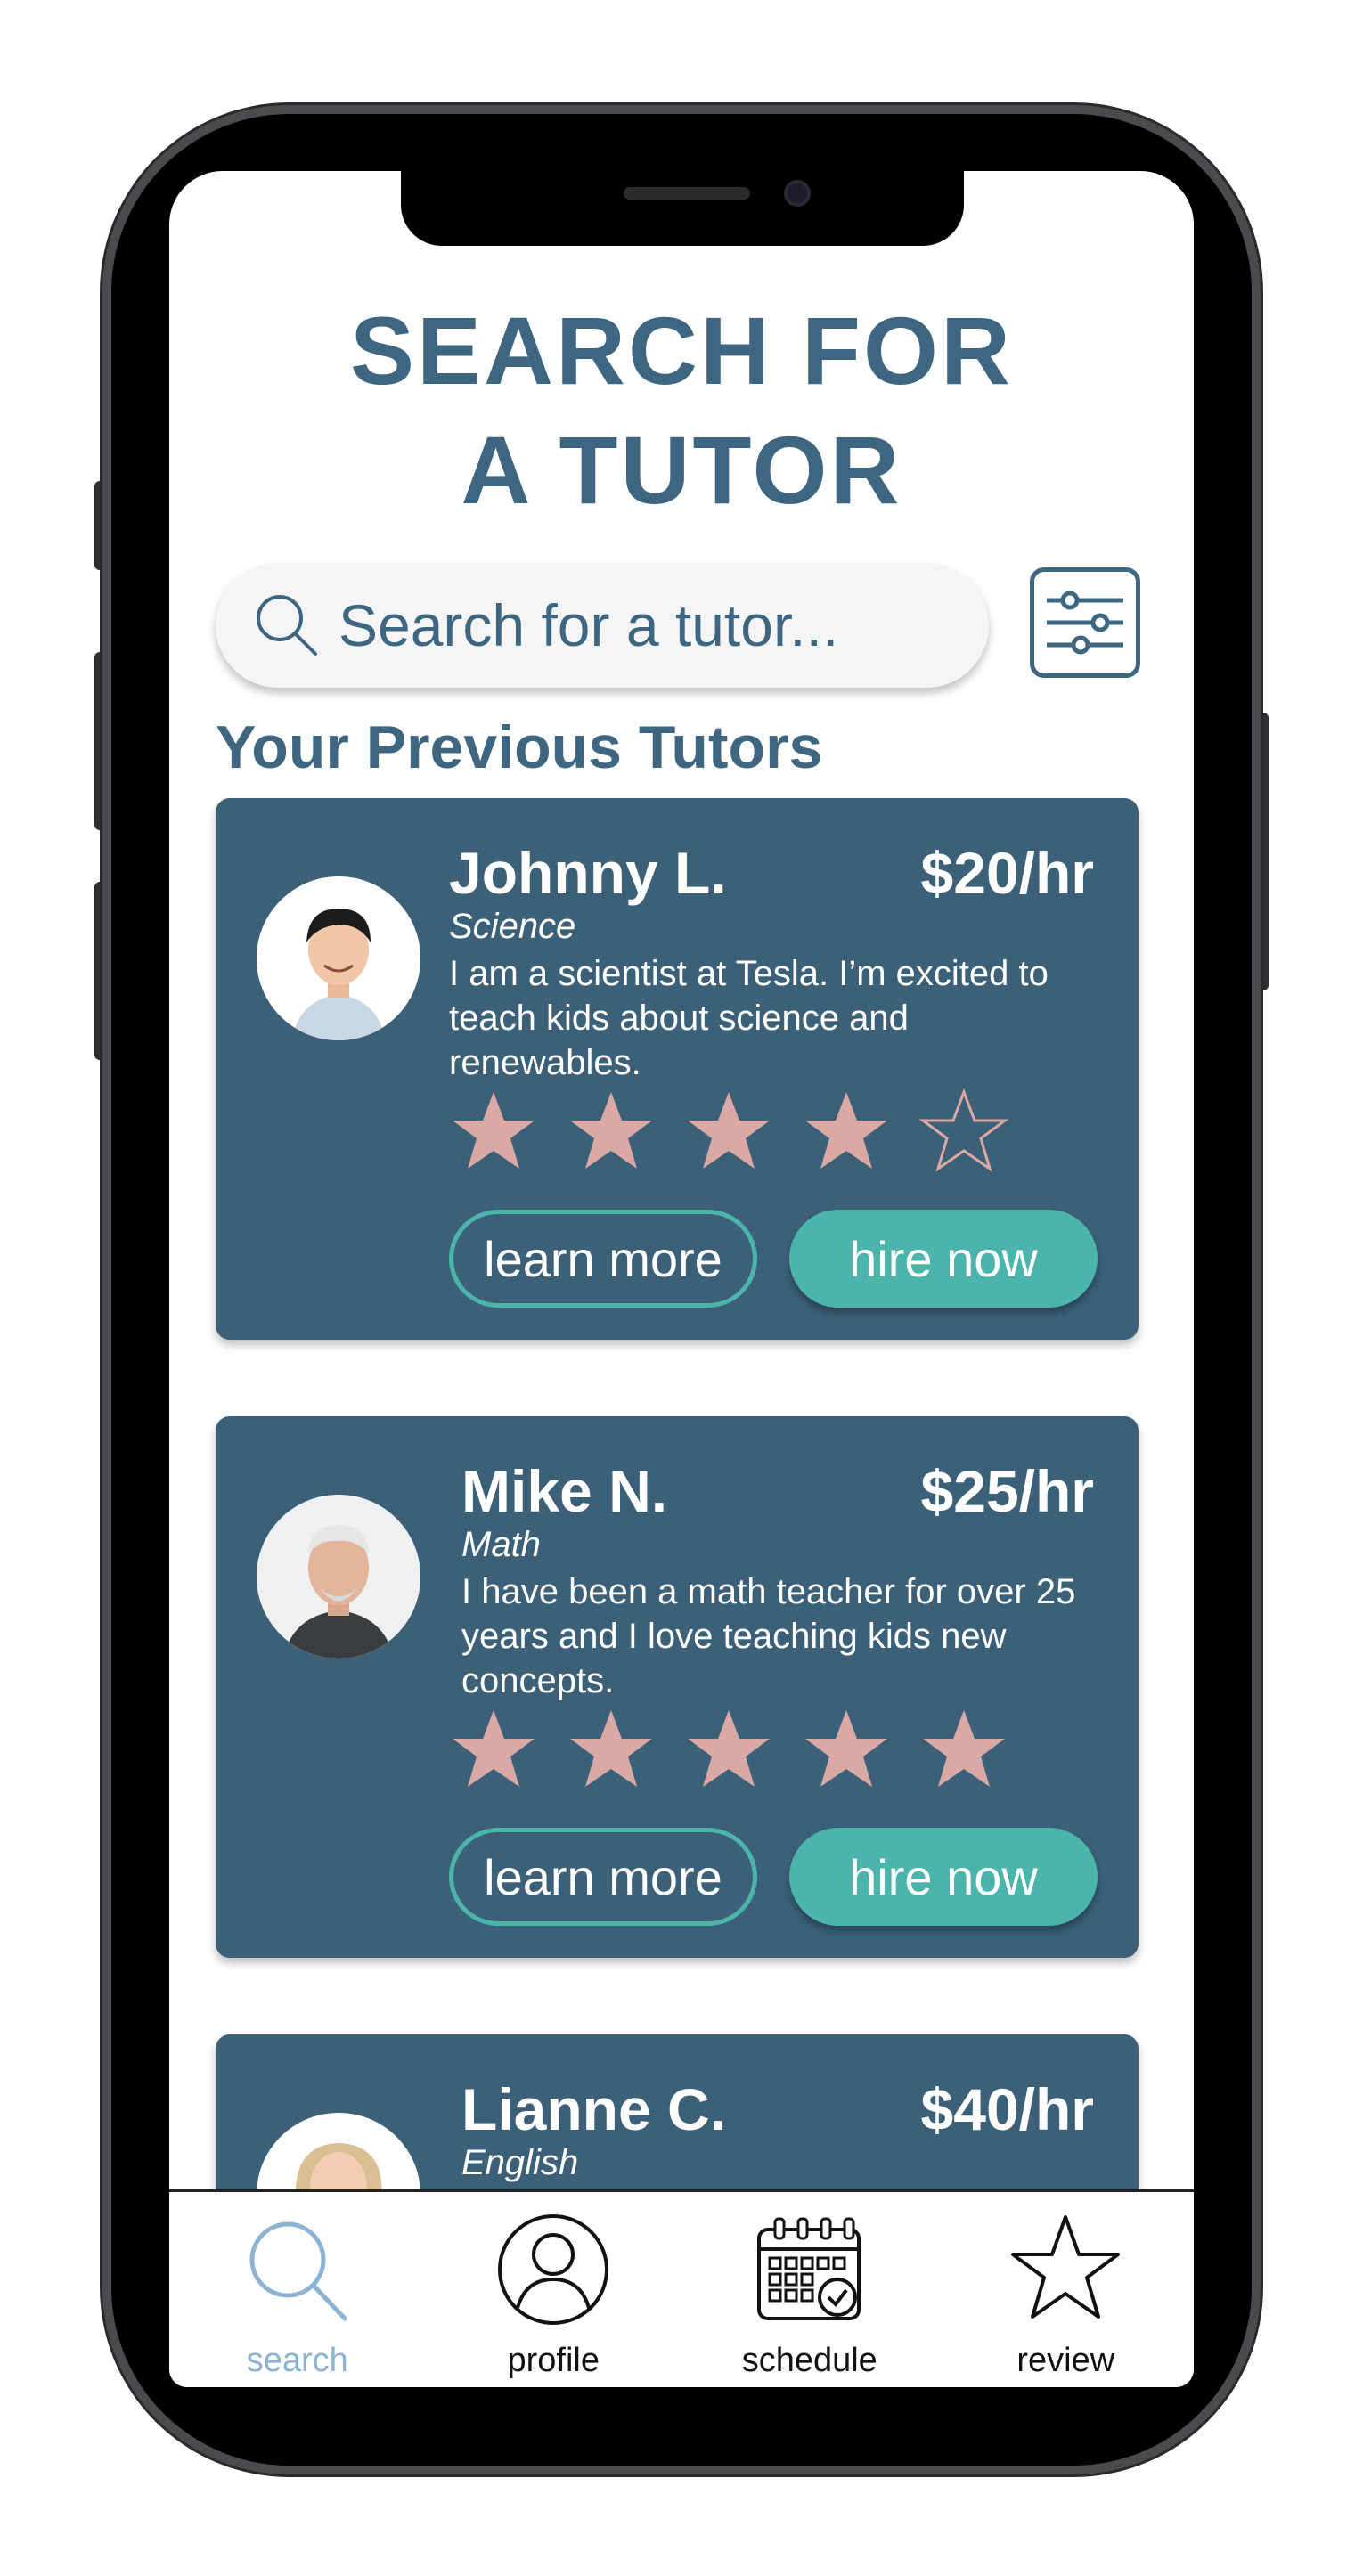 The height and width of the screenshot is (2576, 1363). Describe the element at coordinates (513, 926) in the screenshot. I see `tutor-subject: Science` at that location.